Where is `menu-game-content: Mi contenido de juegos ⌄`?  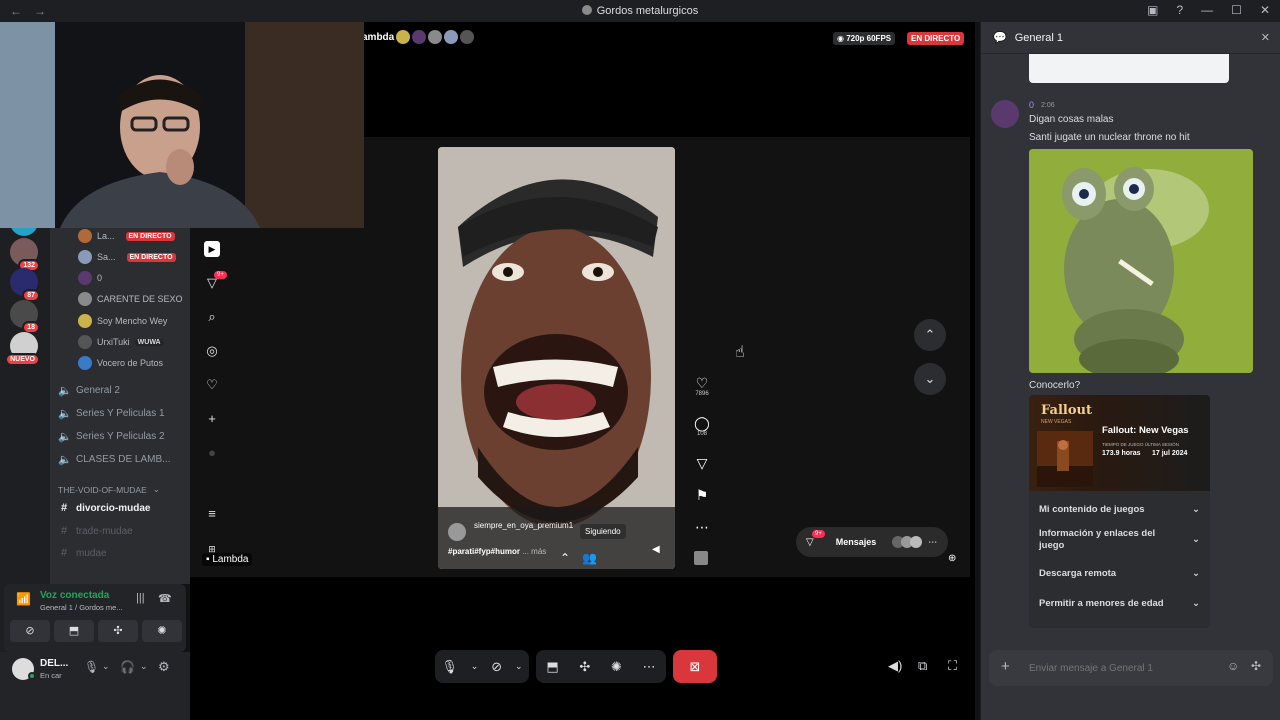 menu-game-content: Mi contenido de juegos ⌄ is located at coordinates (1119, 509).